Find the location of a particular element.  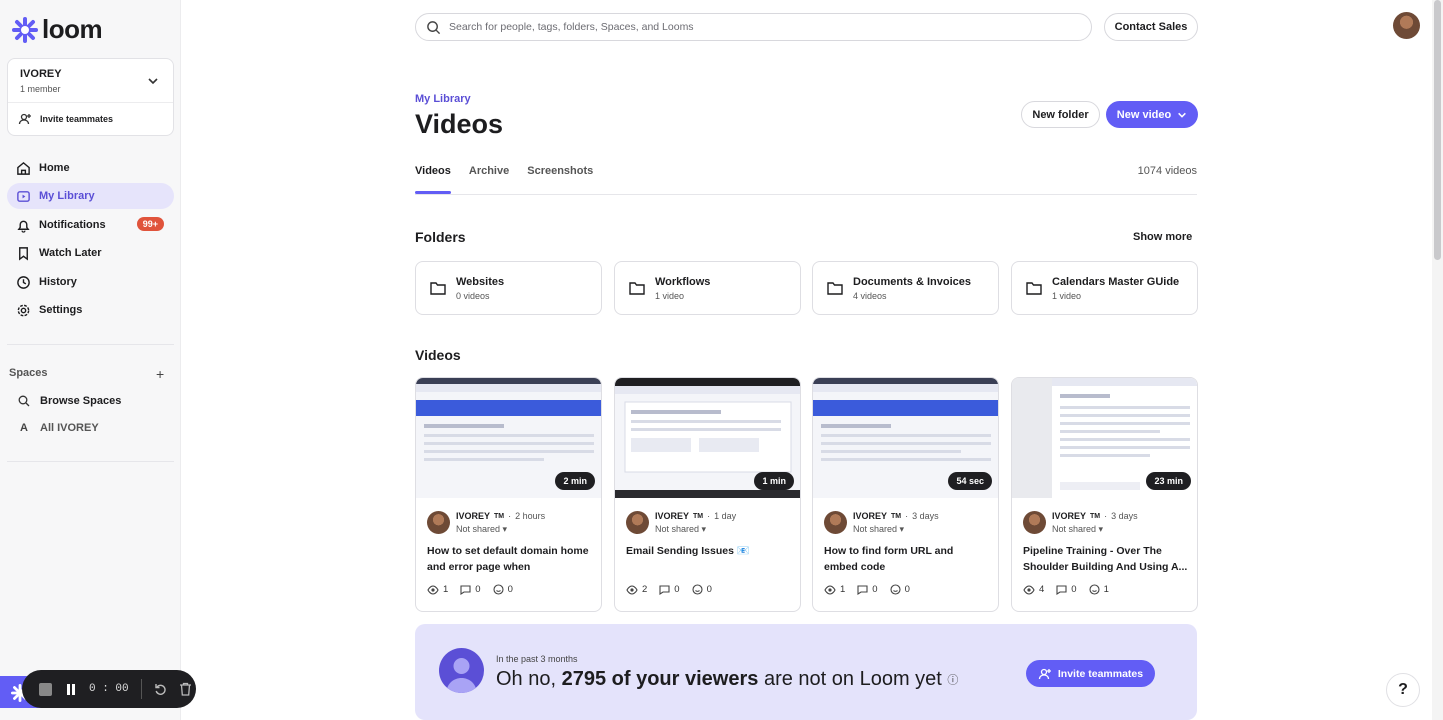

search-bar is located at coordinates (753, 27).